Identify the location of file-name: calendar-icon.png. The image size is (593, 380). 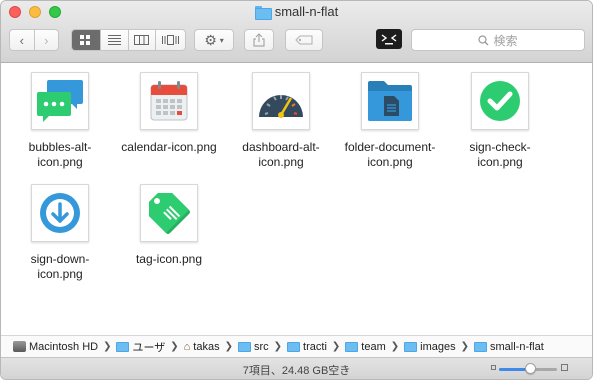
(169, 147).